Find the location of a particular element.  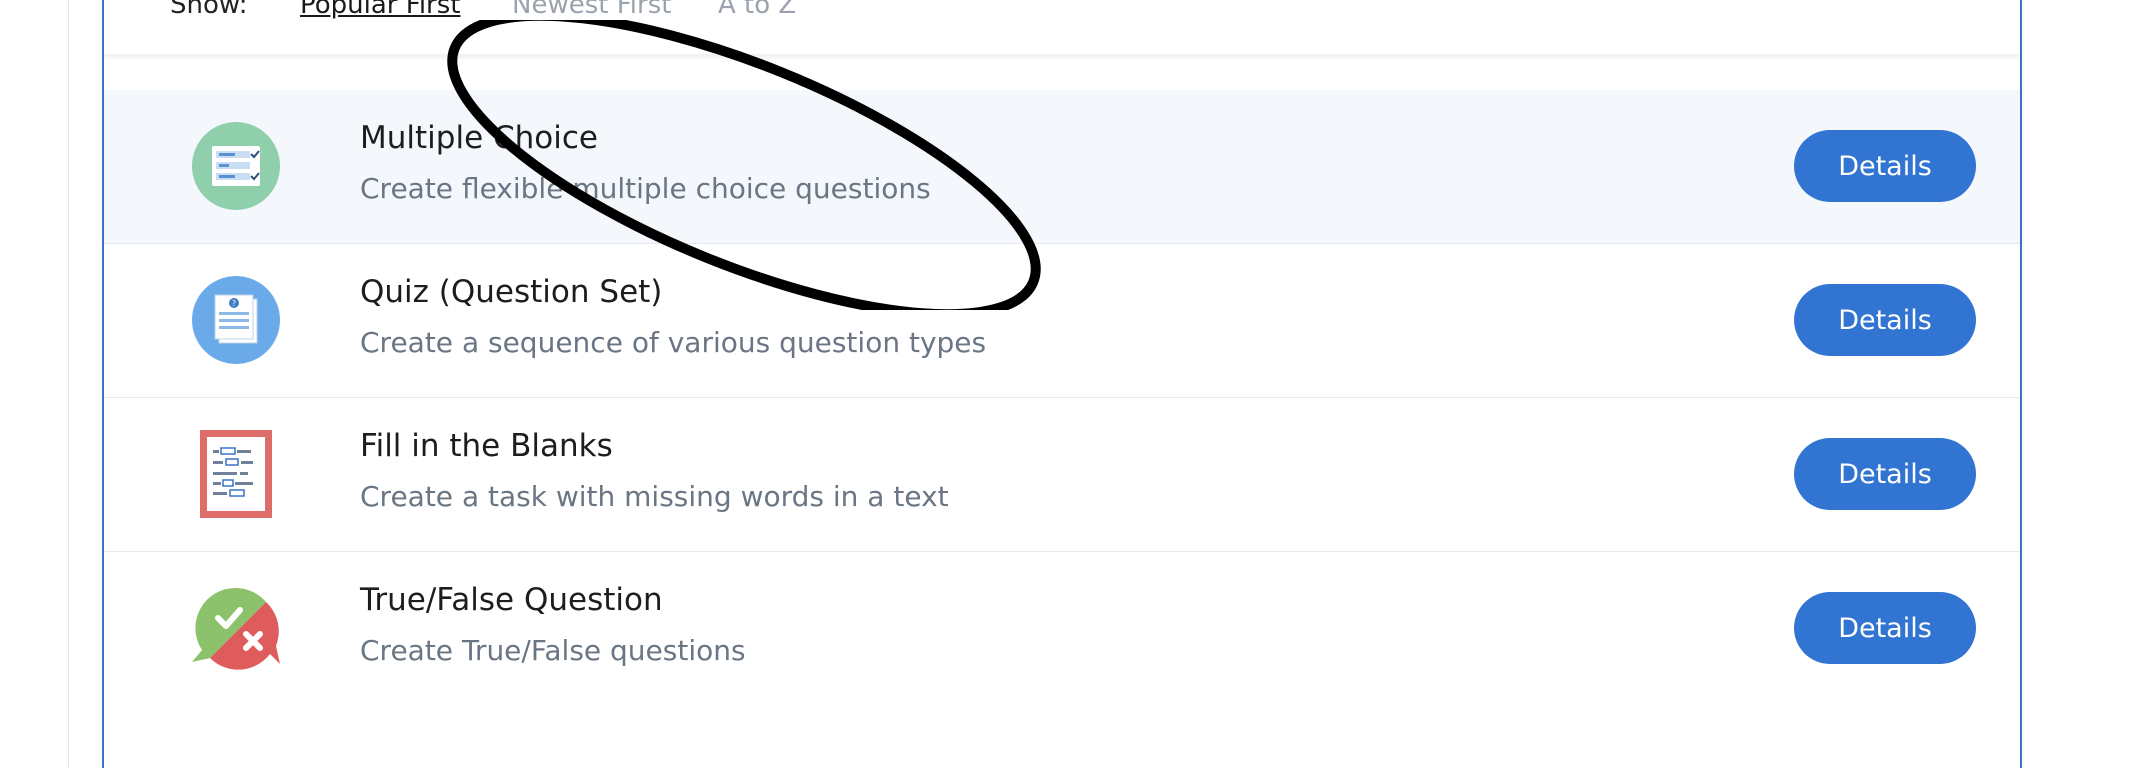

sort-label: Show: is located at coordinates (209, 10).